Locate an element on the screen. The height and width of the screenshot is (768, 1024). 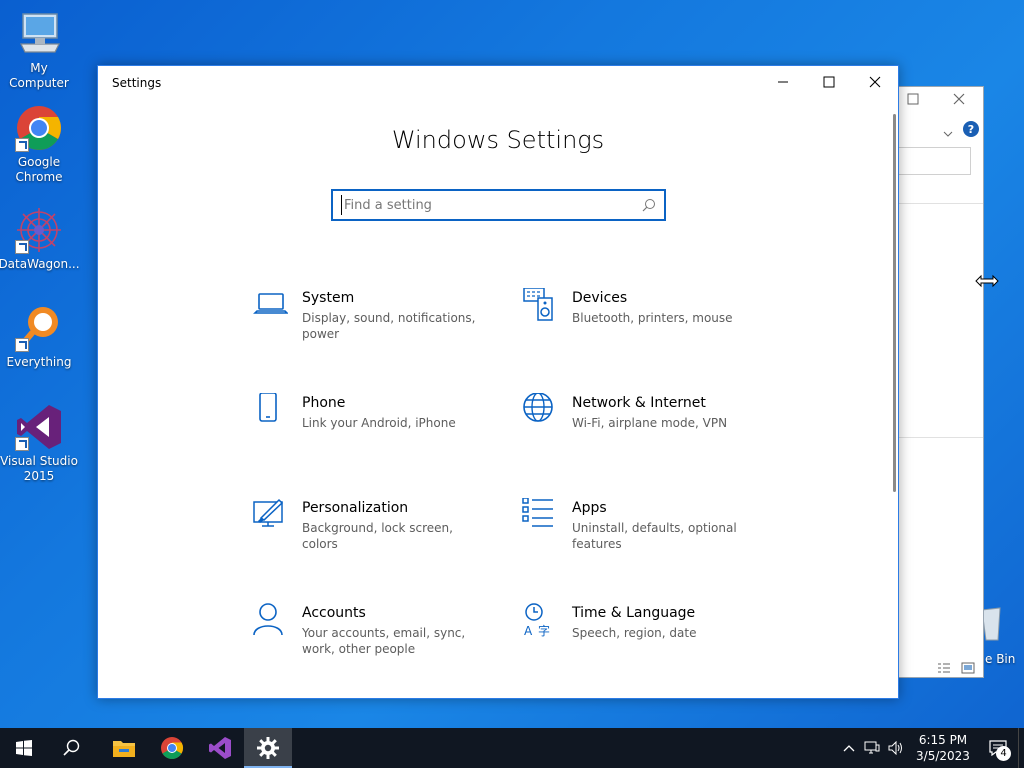
clock-date: 3/5/2023 is located at coordinates (943, 756).